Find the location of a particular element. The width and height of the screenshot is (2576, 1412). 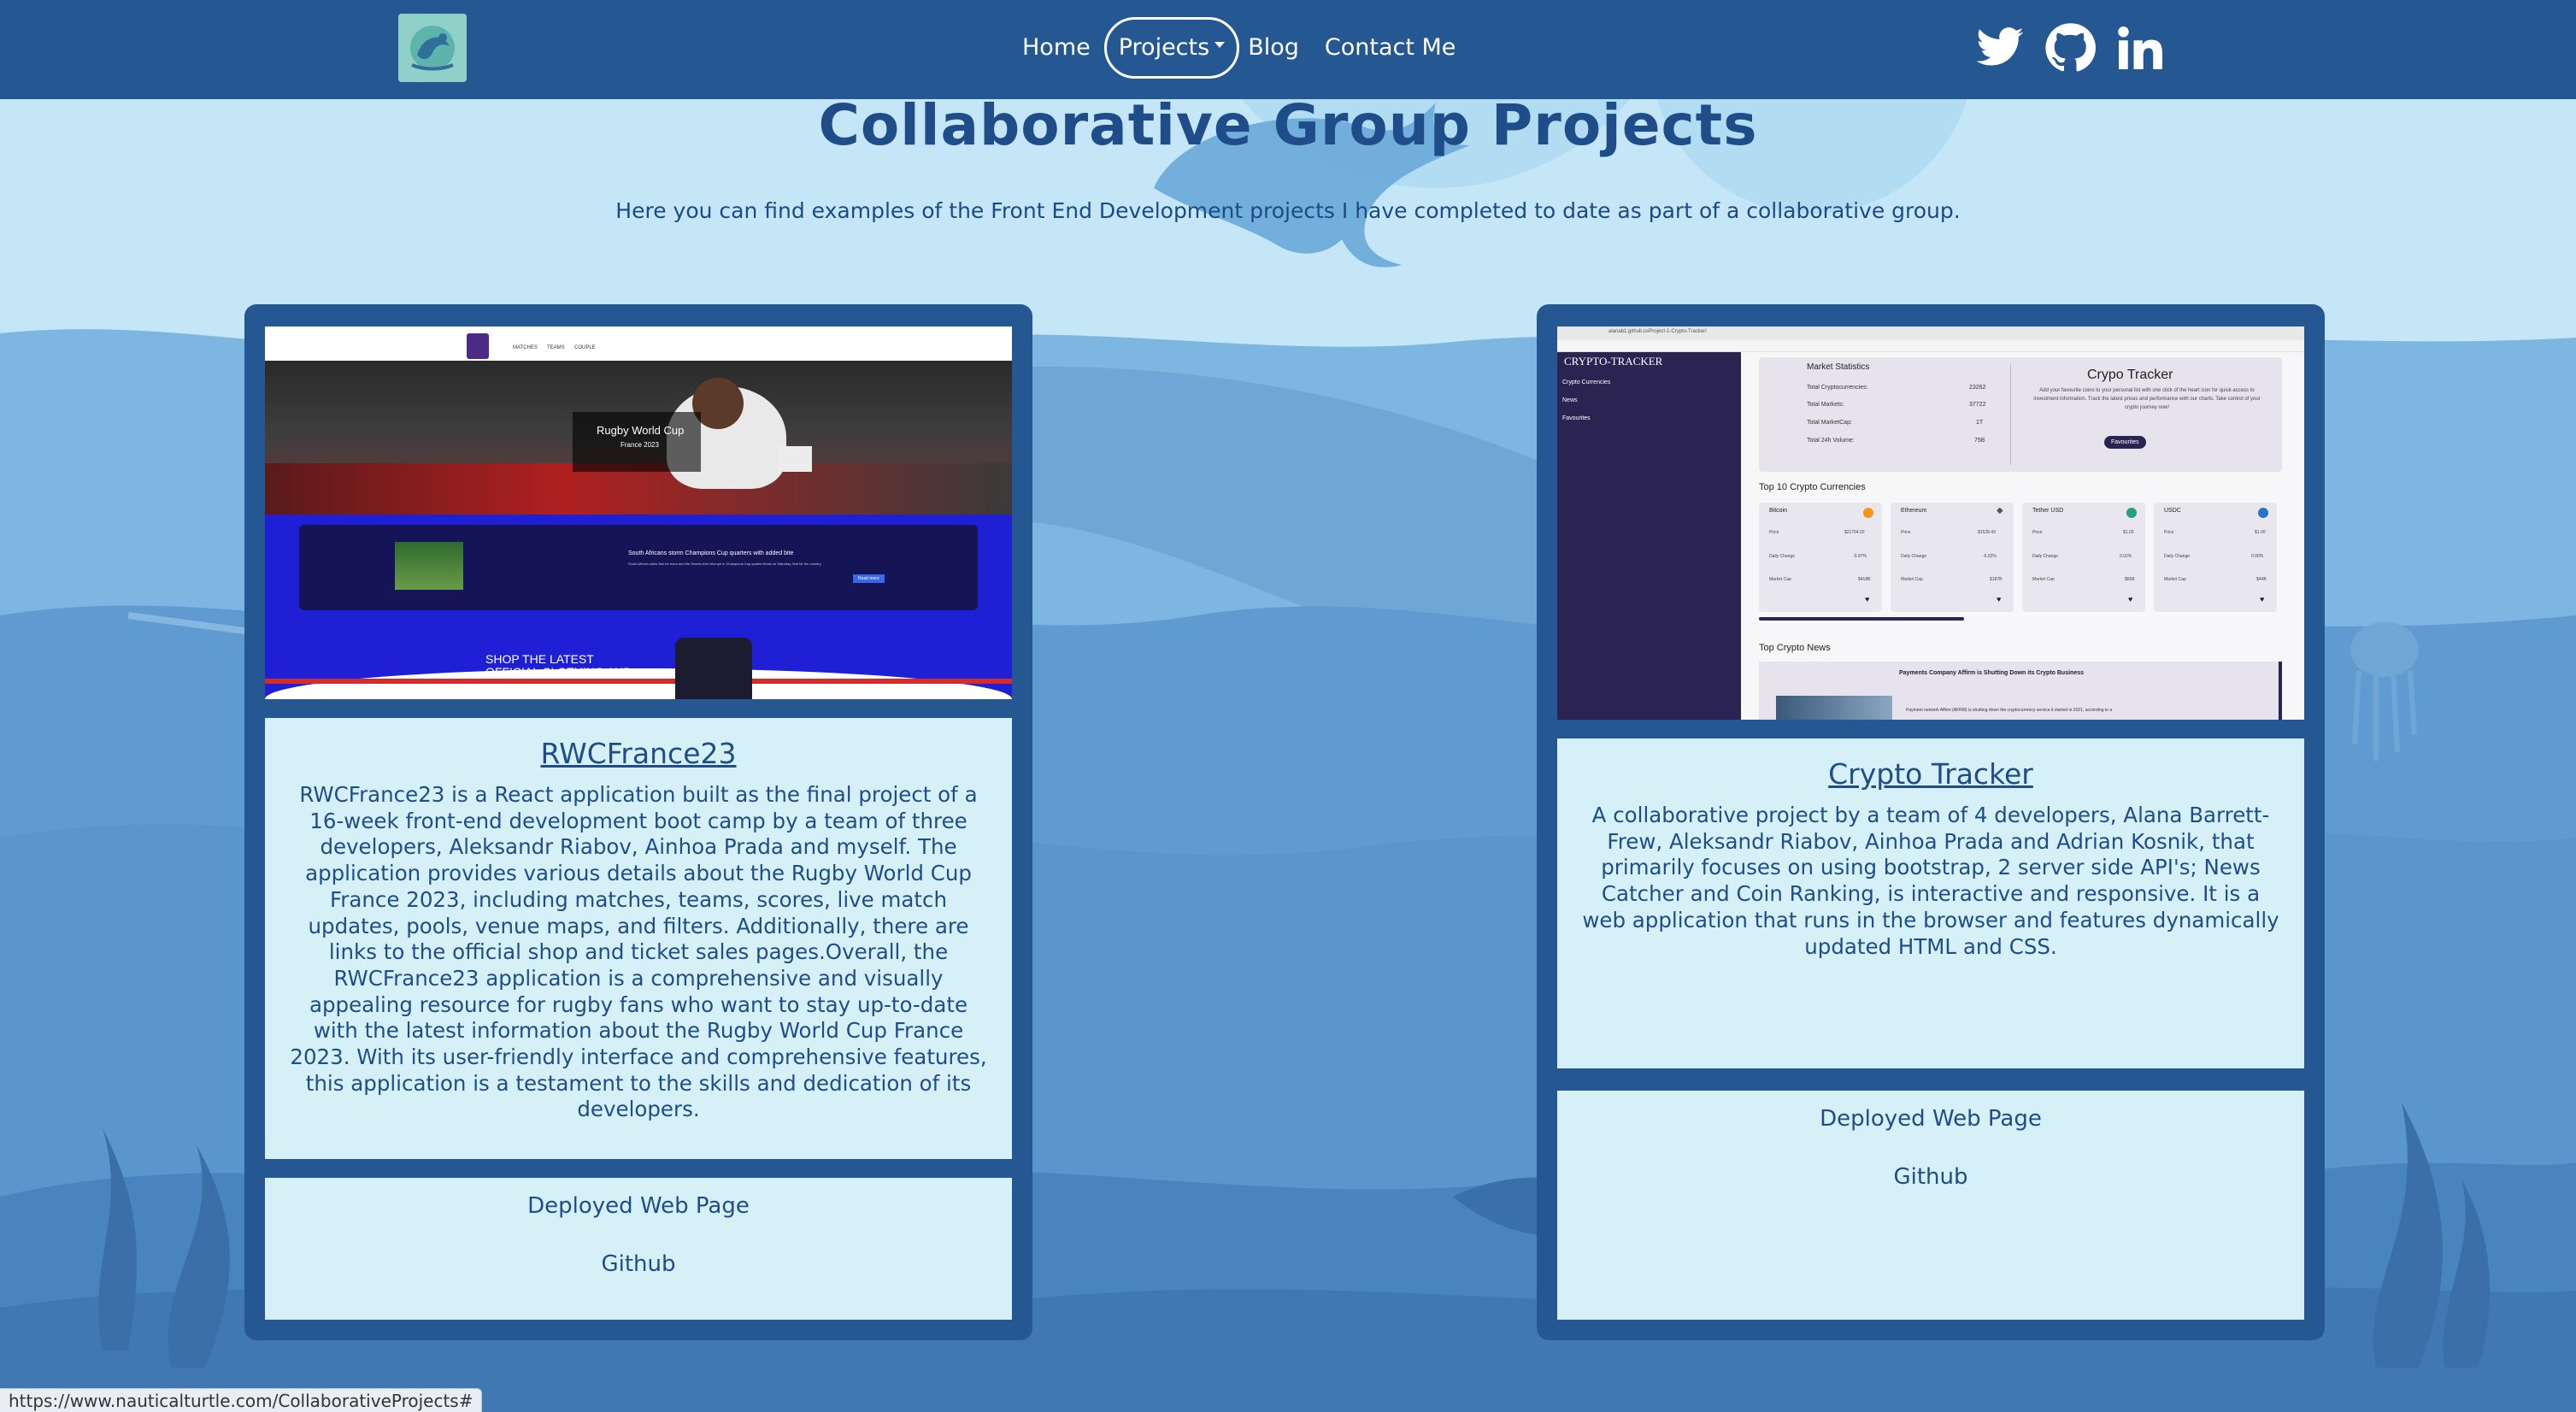

nav-home-link: Home is located at coordinates (1056, 48).